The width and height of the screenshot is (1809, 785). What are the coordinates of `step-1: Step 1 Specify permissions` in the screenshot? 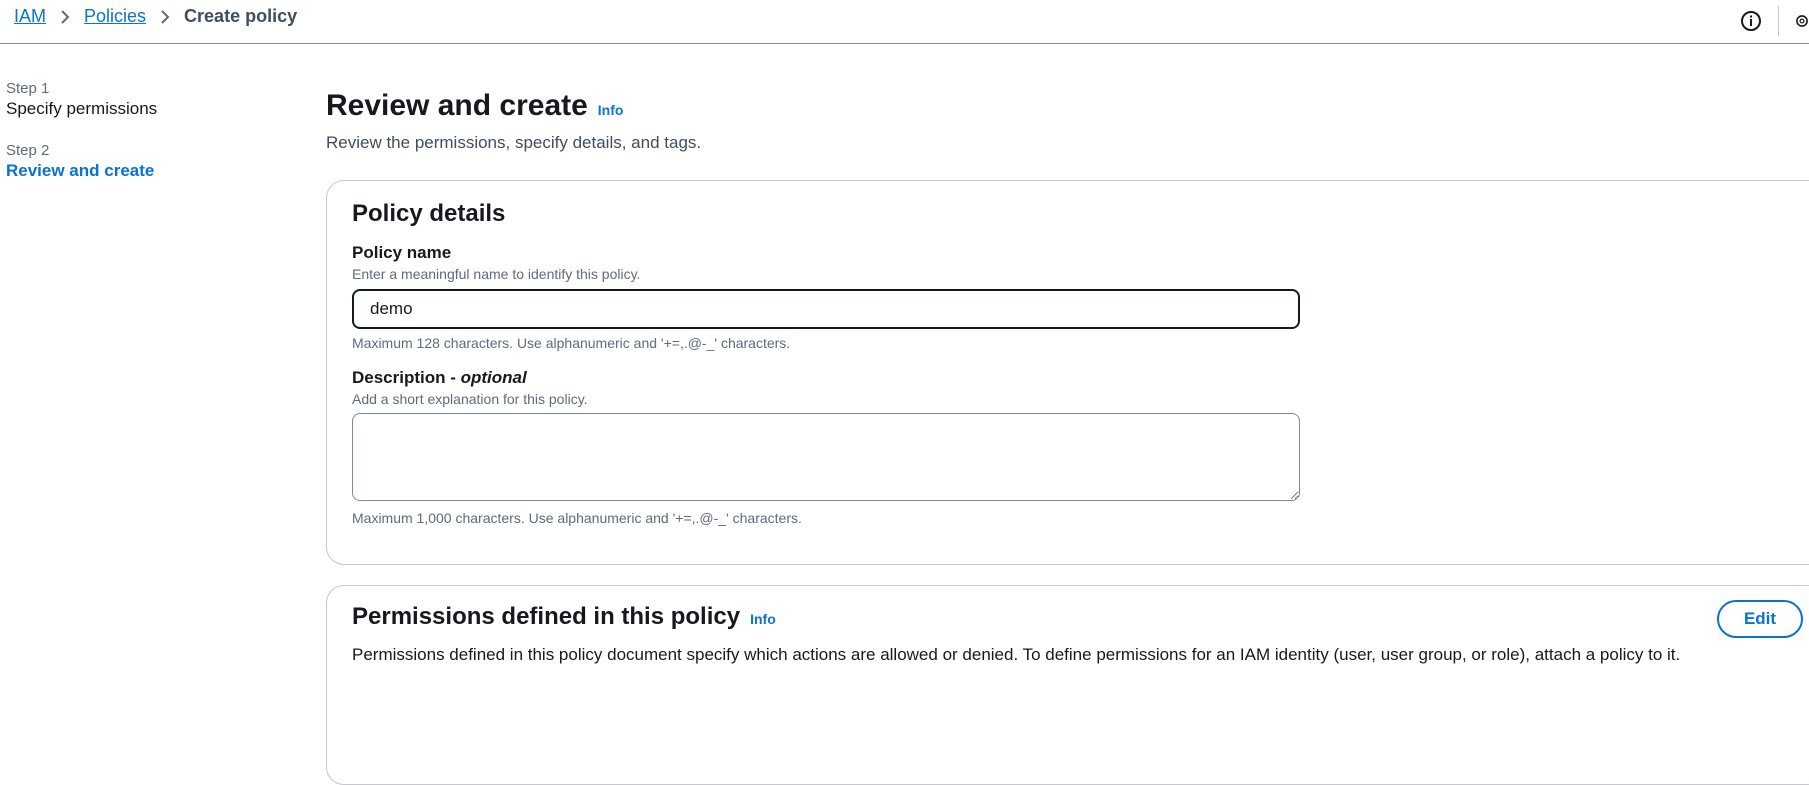 It's located at (126, 100).